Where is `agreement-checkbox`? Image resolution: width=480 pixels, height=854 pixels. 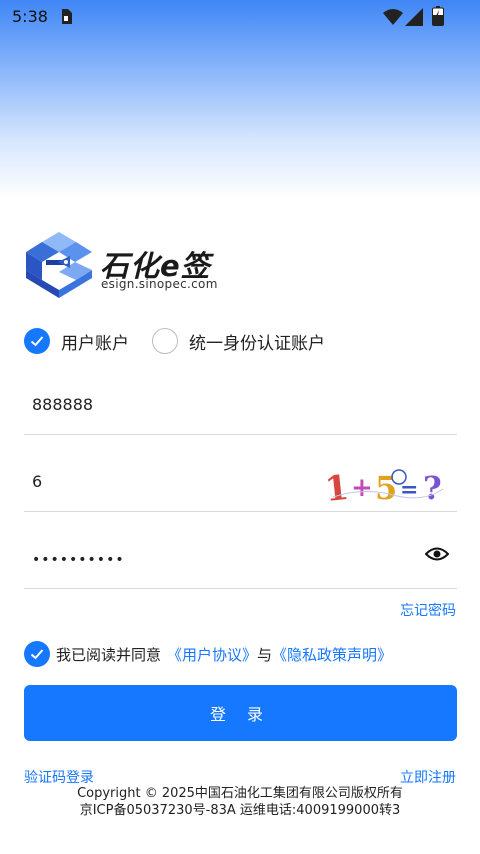
agreement-checkbox is located at coordinates (37, 654).